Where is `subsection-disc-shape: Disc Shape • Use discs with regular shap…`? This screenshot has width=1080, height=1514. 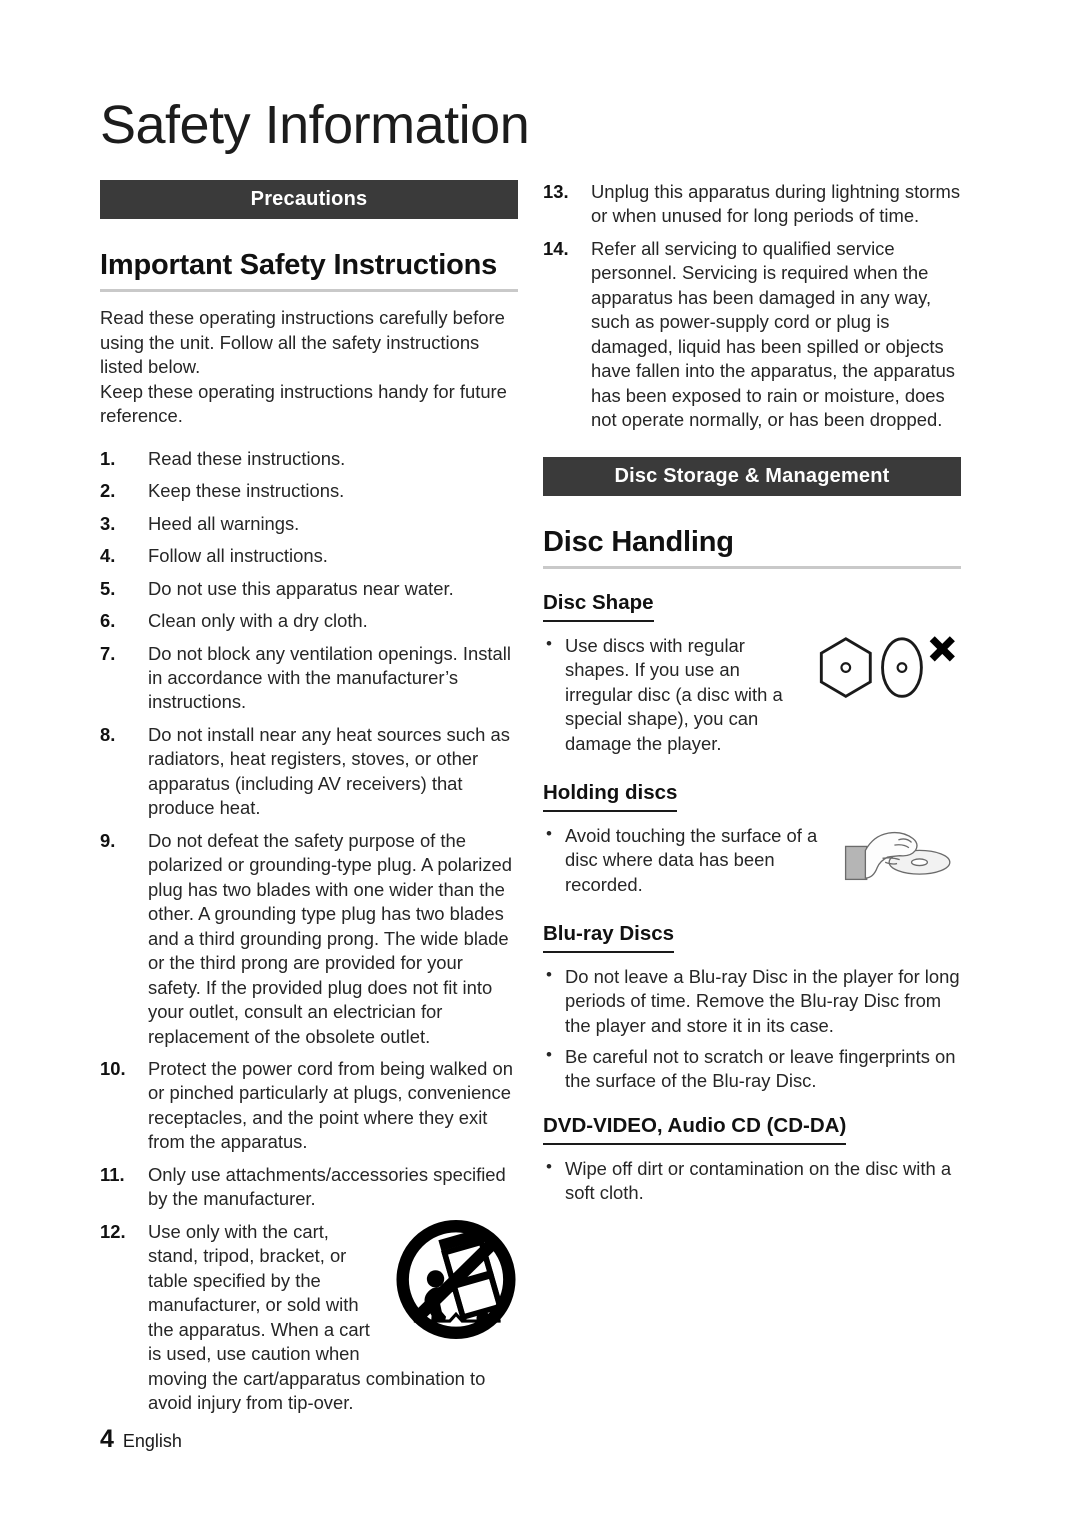 subsection-disc-shape: Disc Shape • Use discs with regular shap… is located at coordinates (752, 677).